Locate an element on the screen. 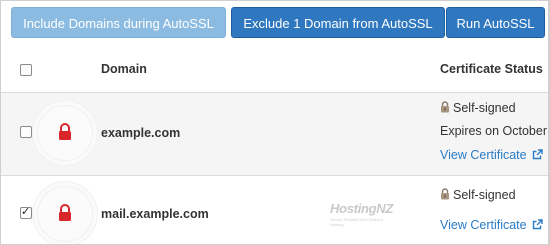 The width and height of the screenshot is (550, 245). run-autossl-button: Run AutoSSL is located at coordinates (495, 22).